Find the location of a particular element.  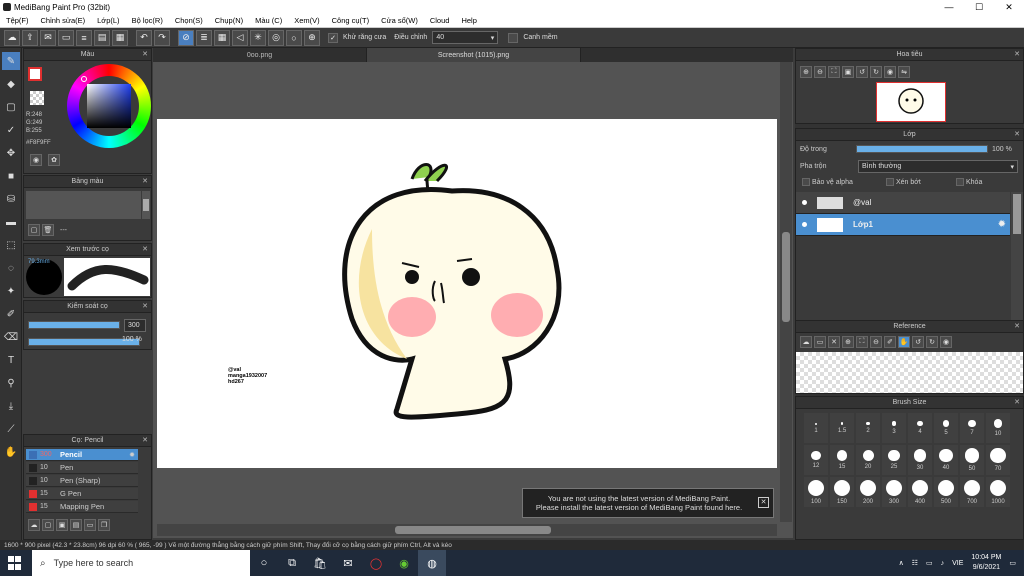

trash-icon: 🗑 is located at coordinates (48, 230).